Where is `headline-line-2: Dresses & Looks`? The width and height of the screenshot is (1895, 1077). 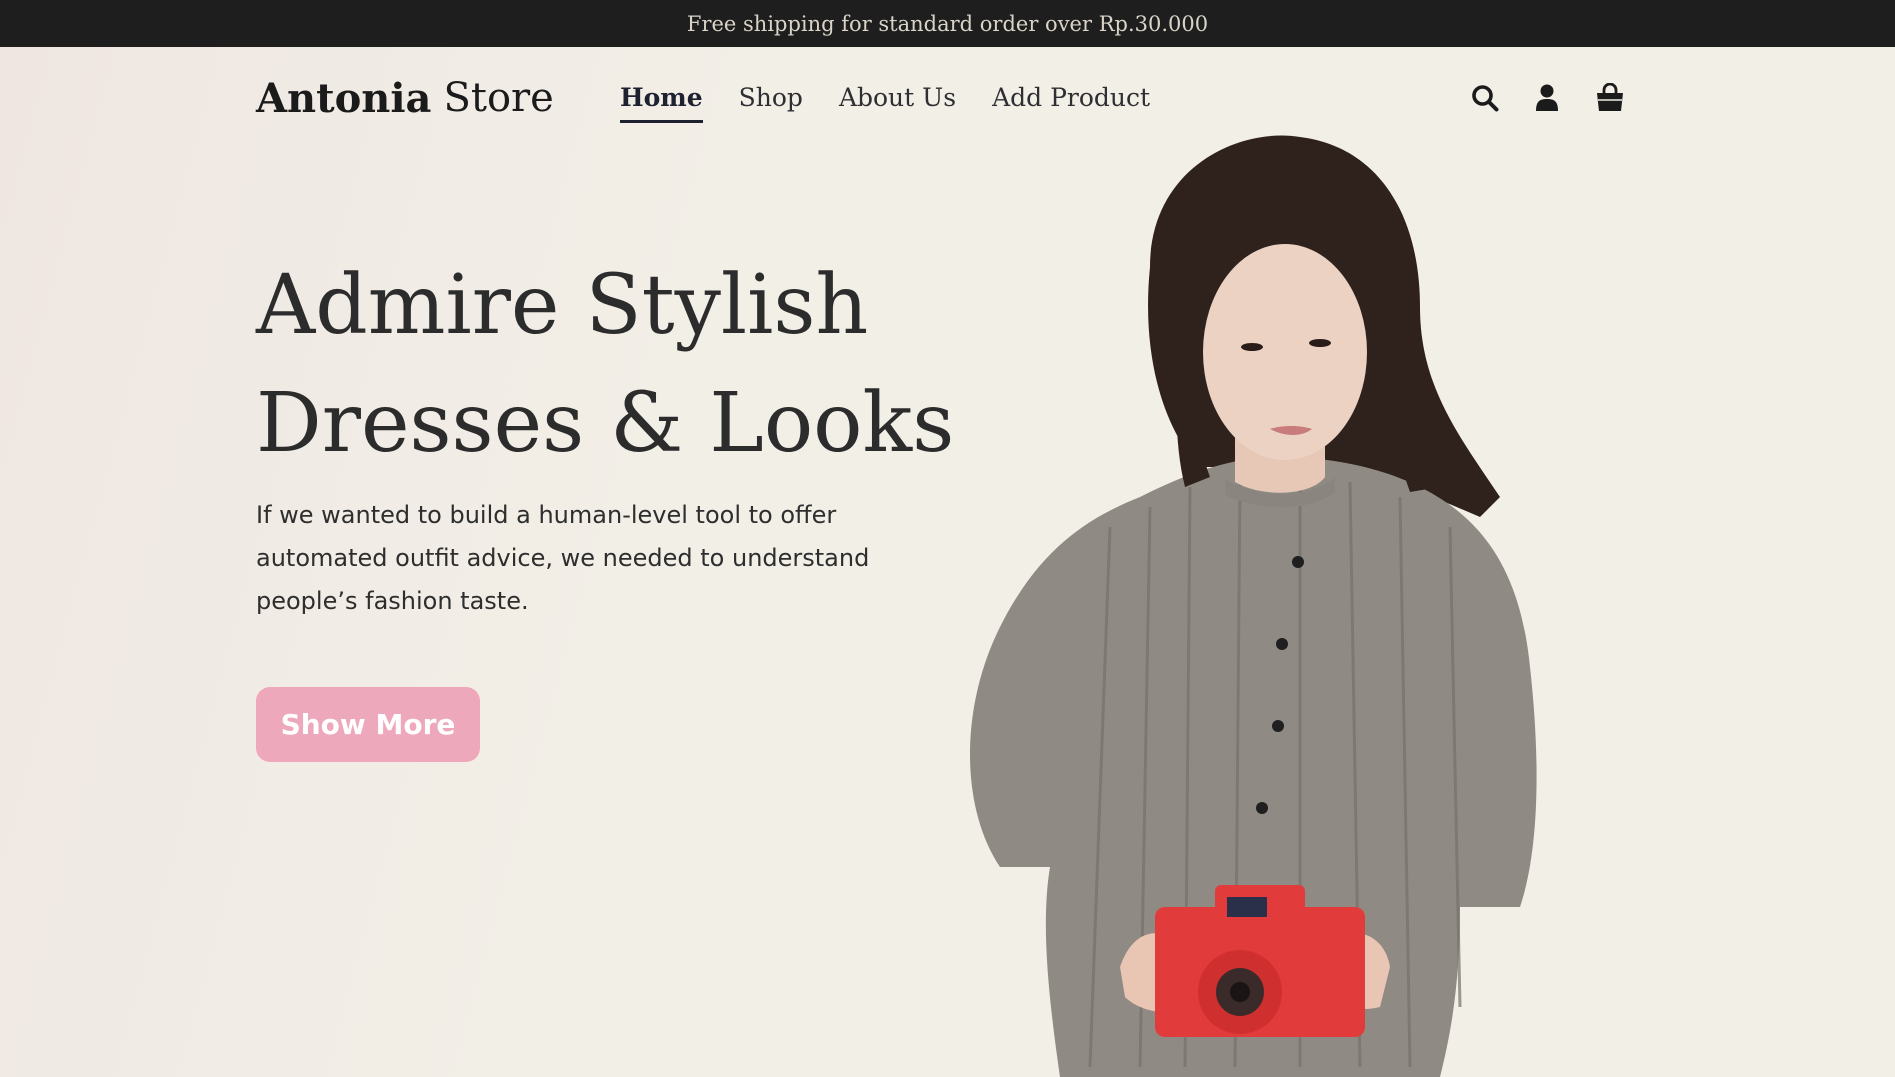 headline-line-2: Dresses & Looks is located at coordinates (605, 423).